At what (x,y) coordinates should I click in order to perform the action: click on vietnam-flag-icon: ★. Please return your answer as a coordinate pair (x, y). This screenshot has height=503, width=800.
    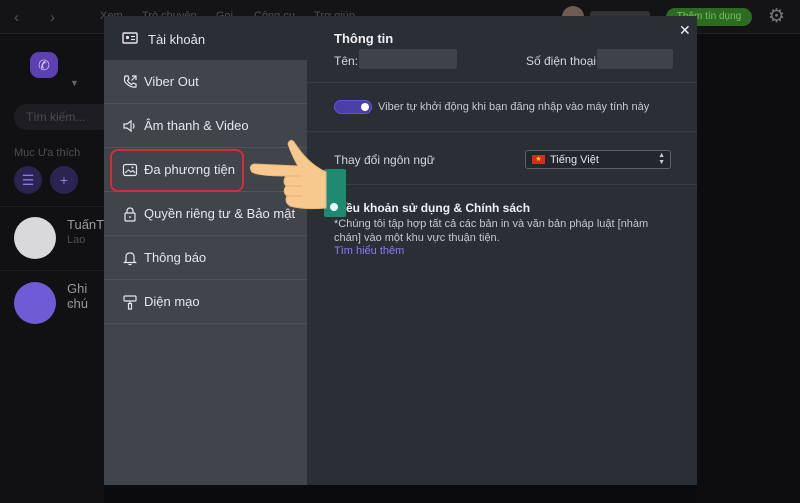
    Looking at the image, I should click on (538, 159).